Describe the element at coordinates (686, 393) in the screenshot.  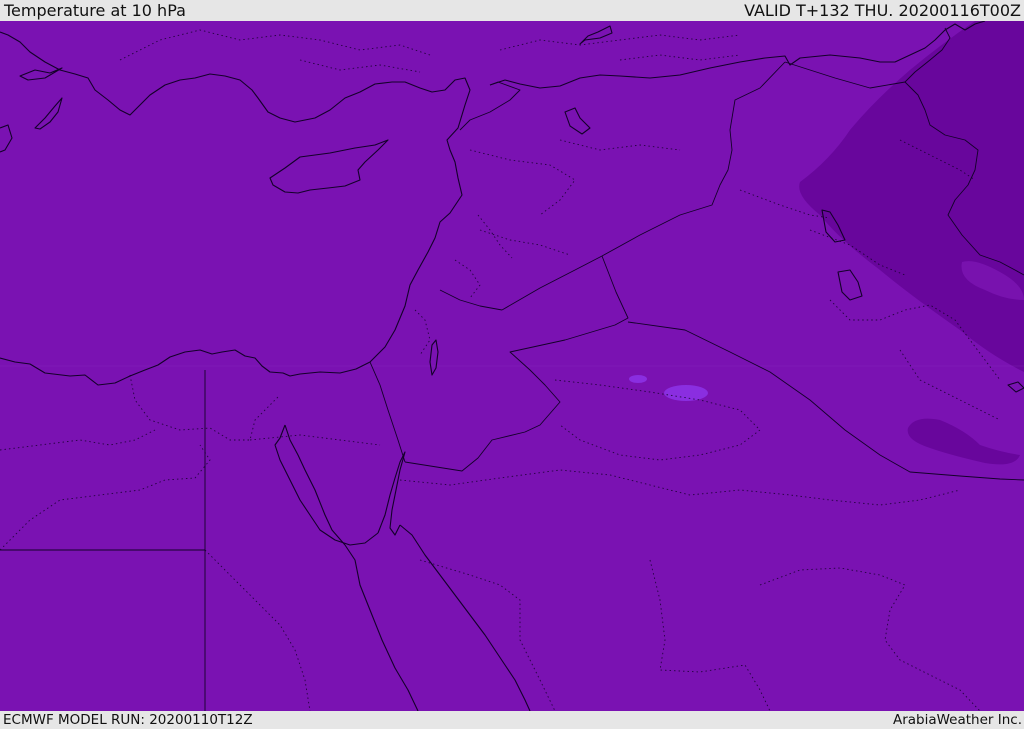
I see `warm-contour-spot` at that location.